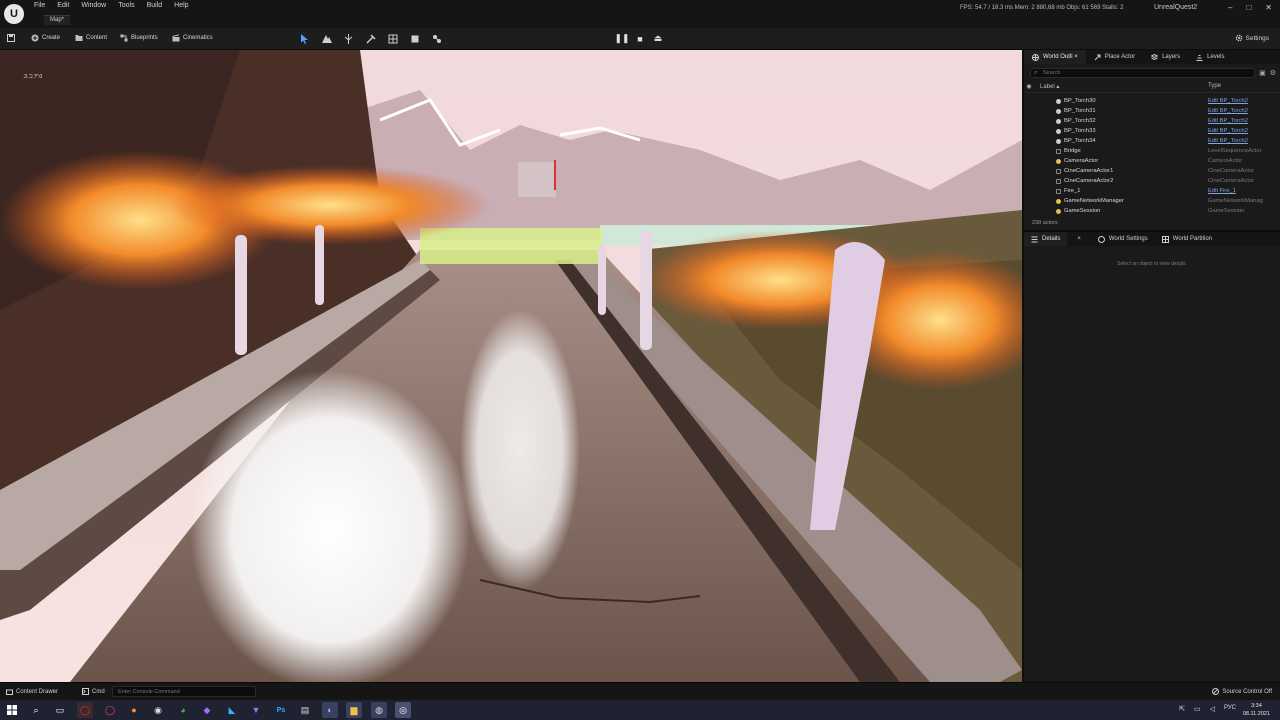 This screenshot has width=1280, height=720. Describe the element at coordinates (1120, 57) in the screenshot. I see `tab-label: Place Actor` at that location.